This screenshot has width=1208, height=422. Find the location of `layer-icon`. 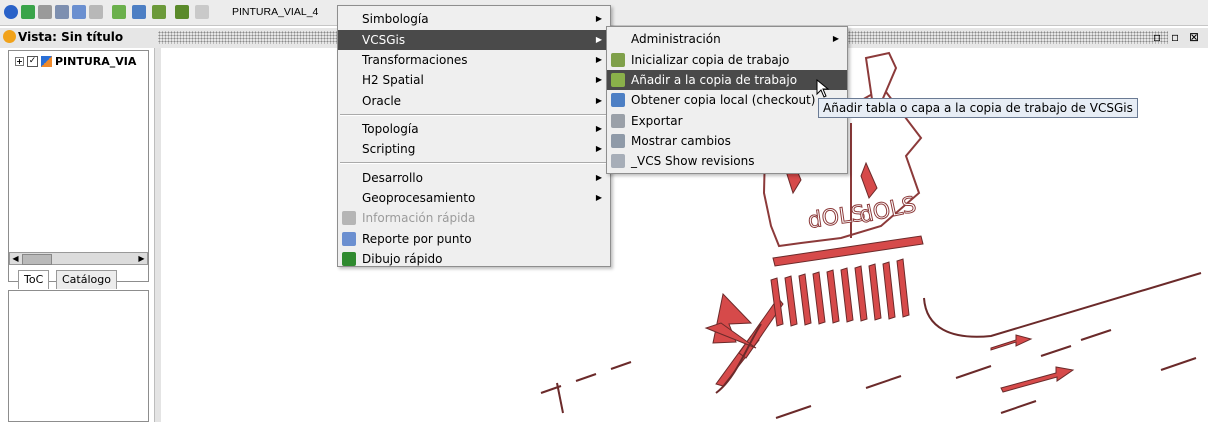

layer-icon is located at coordinates (46, 61).